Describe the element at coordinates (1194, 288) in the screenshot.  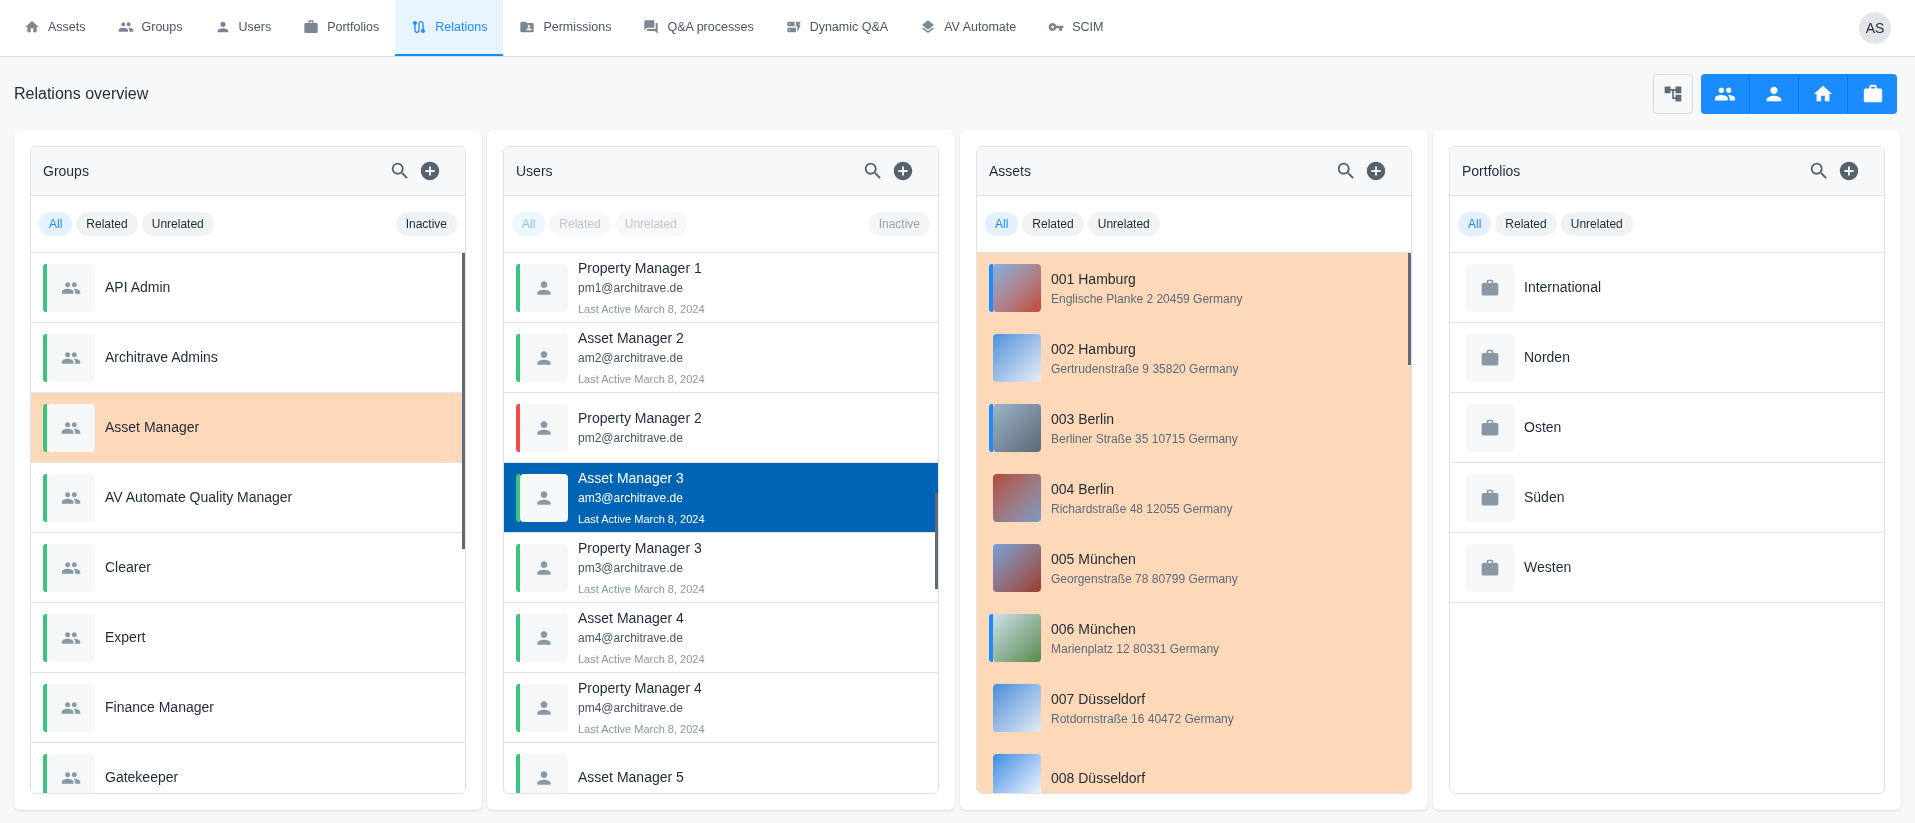
I see `list-item: 001 Hamburg Englische Planke 2 20459 Germany` at that location.